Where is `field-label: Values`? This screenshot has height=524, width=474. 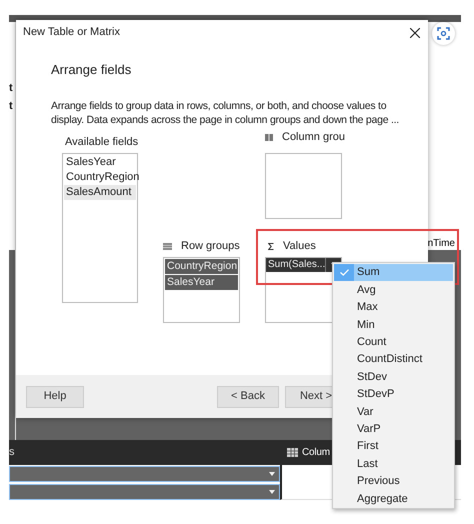
field-label: Values is located at coordinates (299, 246).